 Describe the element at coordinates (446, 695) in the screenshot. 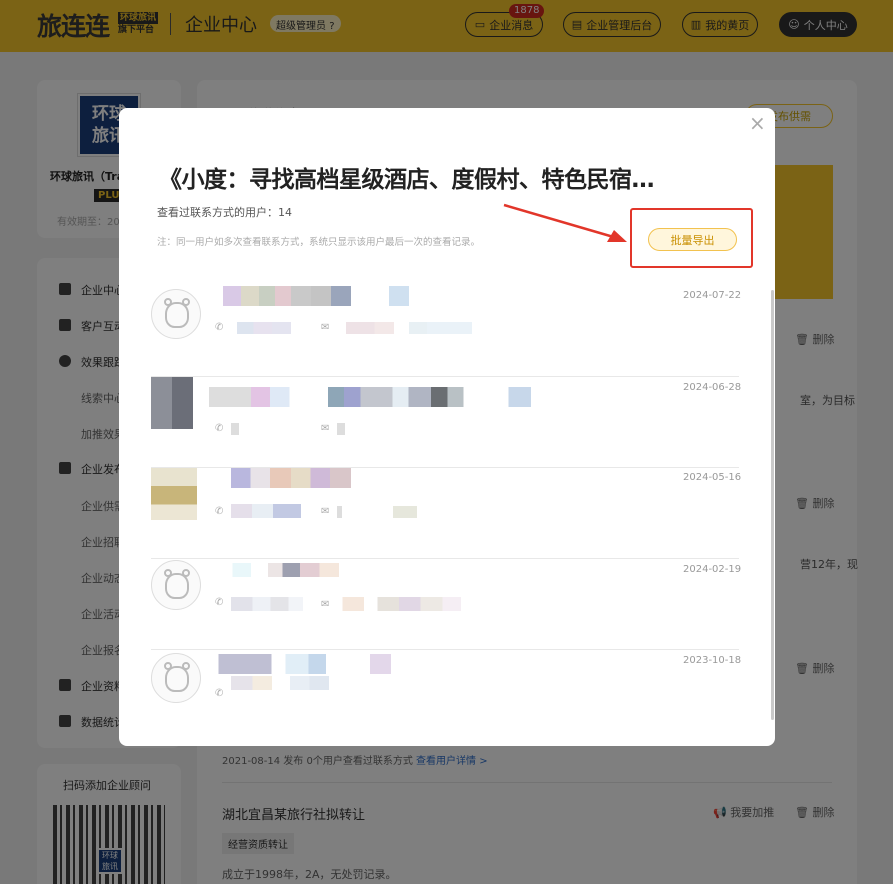

I see `list-item: ✆ 2023-10-18` at that location.